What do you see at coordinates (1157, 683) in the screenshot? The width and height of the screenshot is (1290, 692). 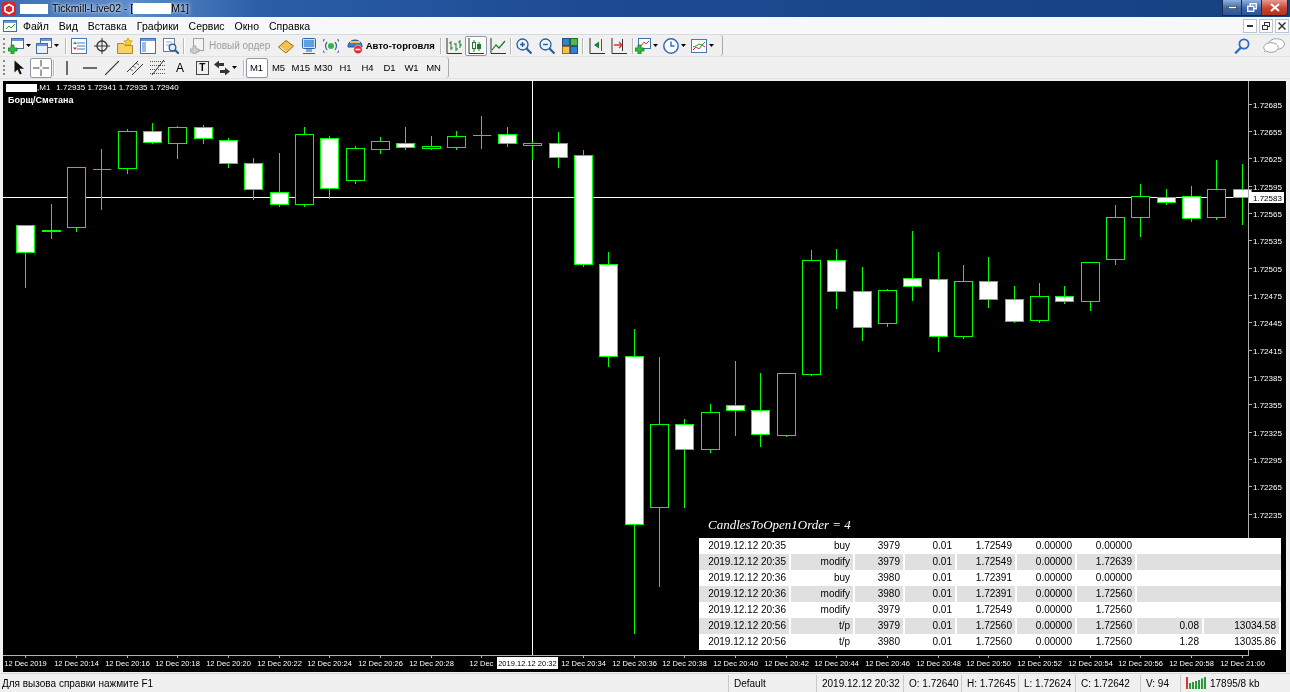 I see `status-volume: V: 94` at bounding box center [1157, 683].